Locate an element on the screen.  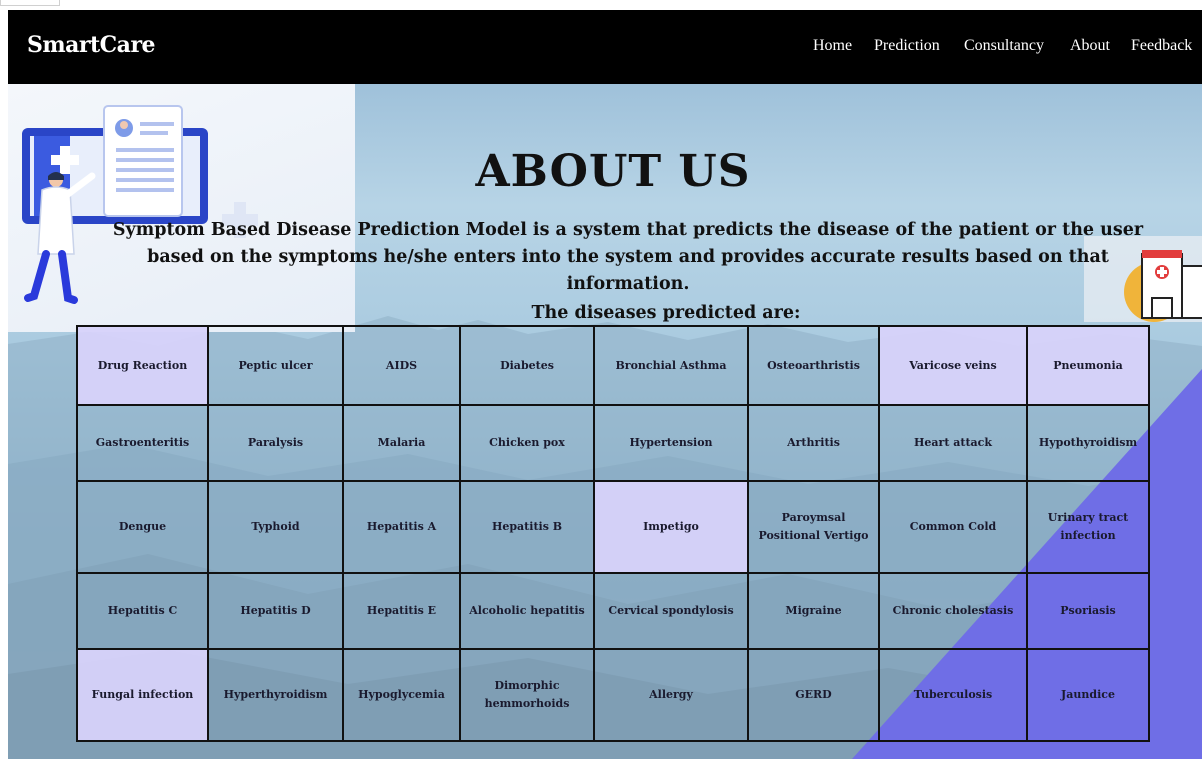
nav-feedback-link: Feedback is located at coordinates (1161, 46).